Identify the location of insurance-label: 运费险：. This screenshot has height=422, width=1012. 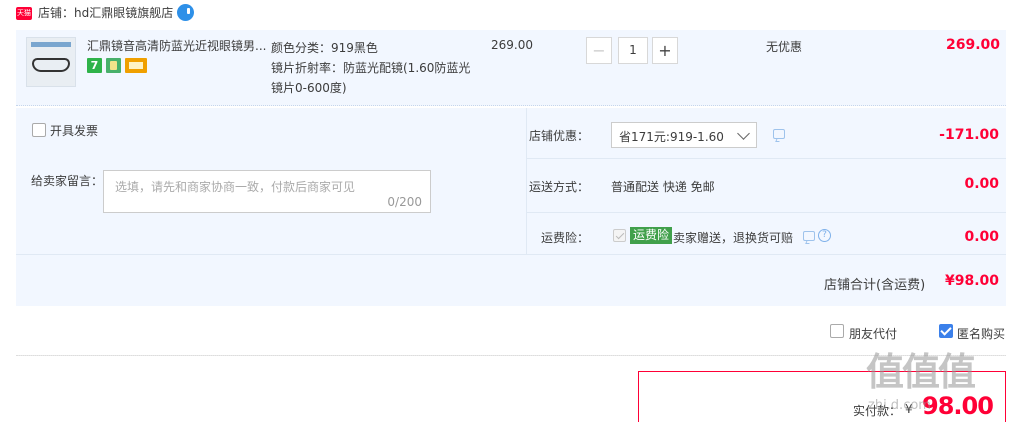
(564, 238).